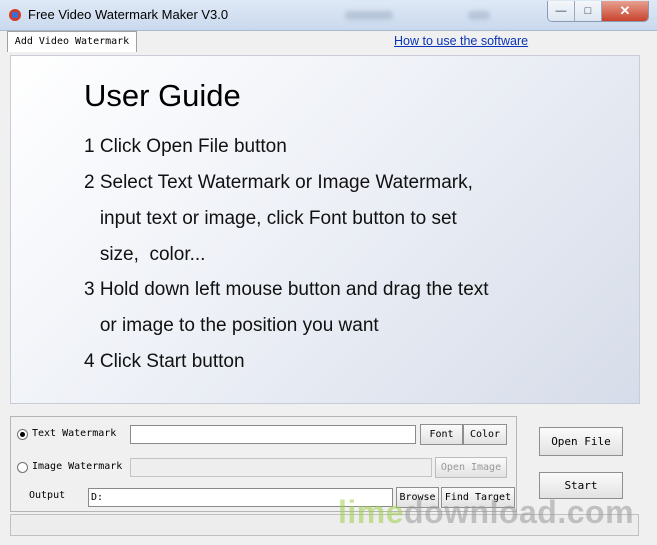 This screenshot has width=657, height=545. Describe the element at coordinates (162, 95) in the screenshot. I see `guide-title: User Guide` at that location.